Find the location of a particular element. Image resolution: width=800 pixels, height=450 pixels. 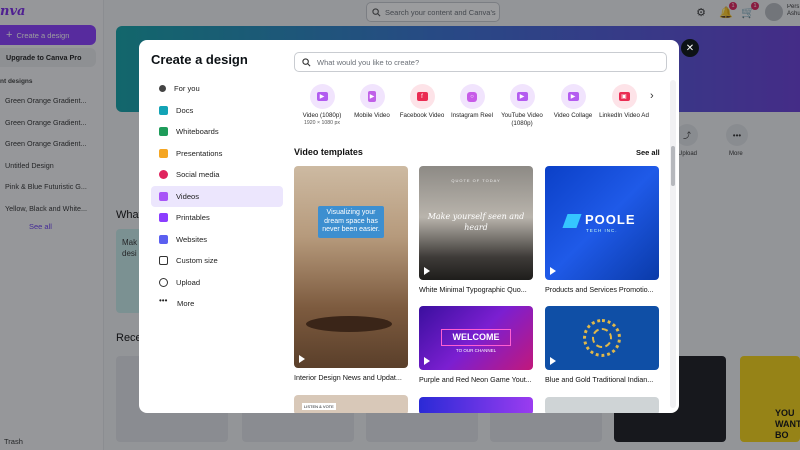

tile-mobile-video: ▶ Mobile Video is located at coordinates (372, 102).